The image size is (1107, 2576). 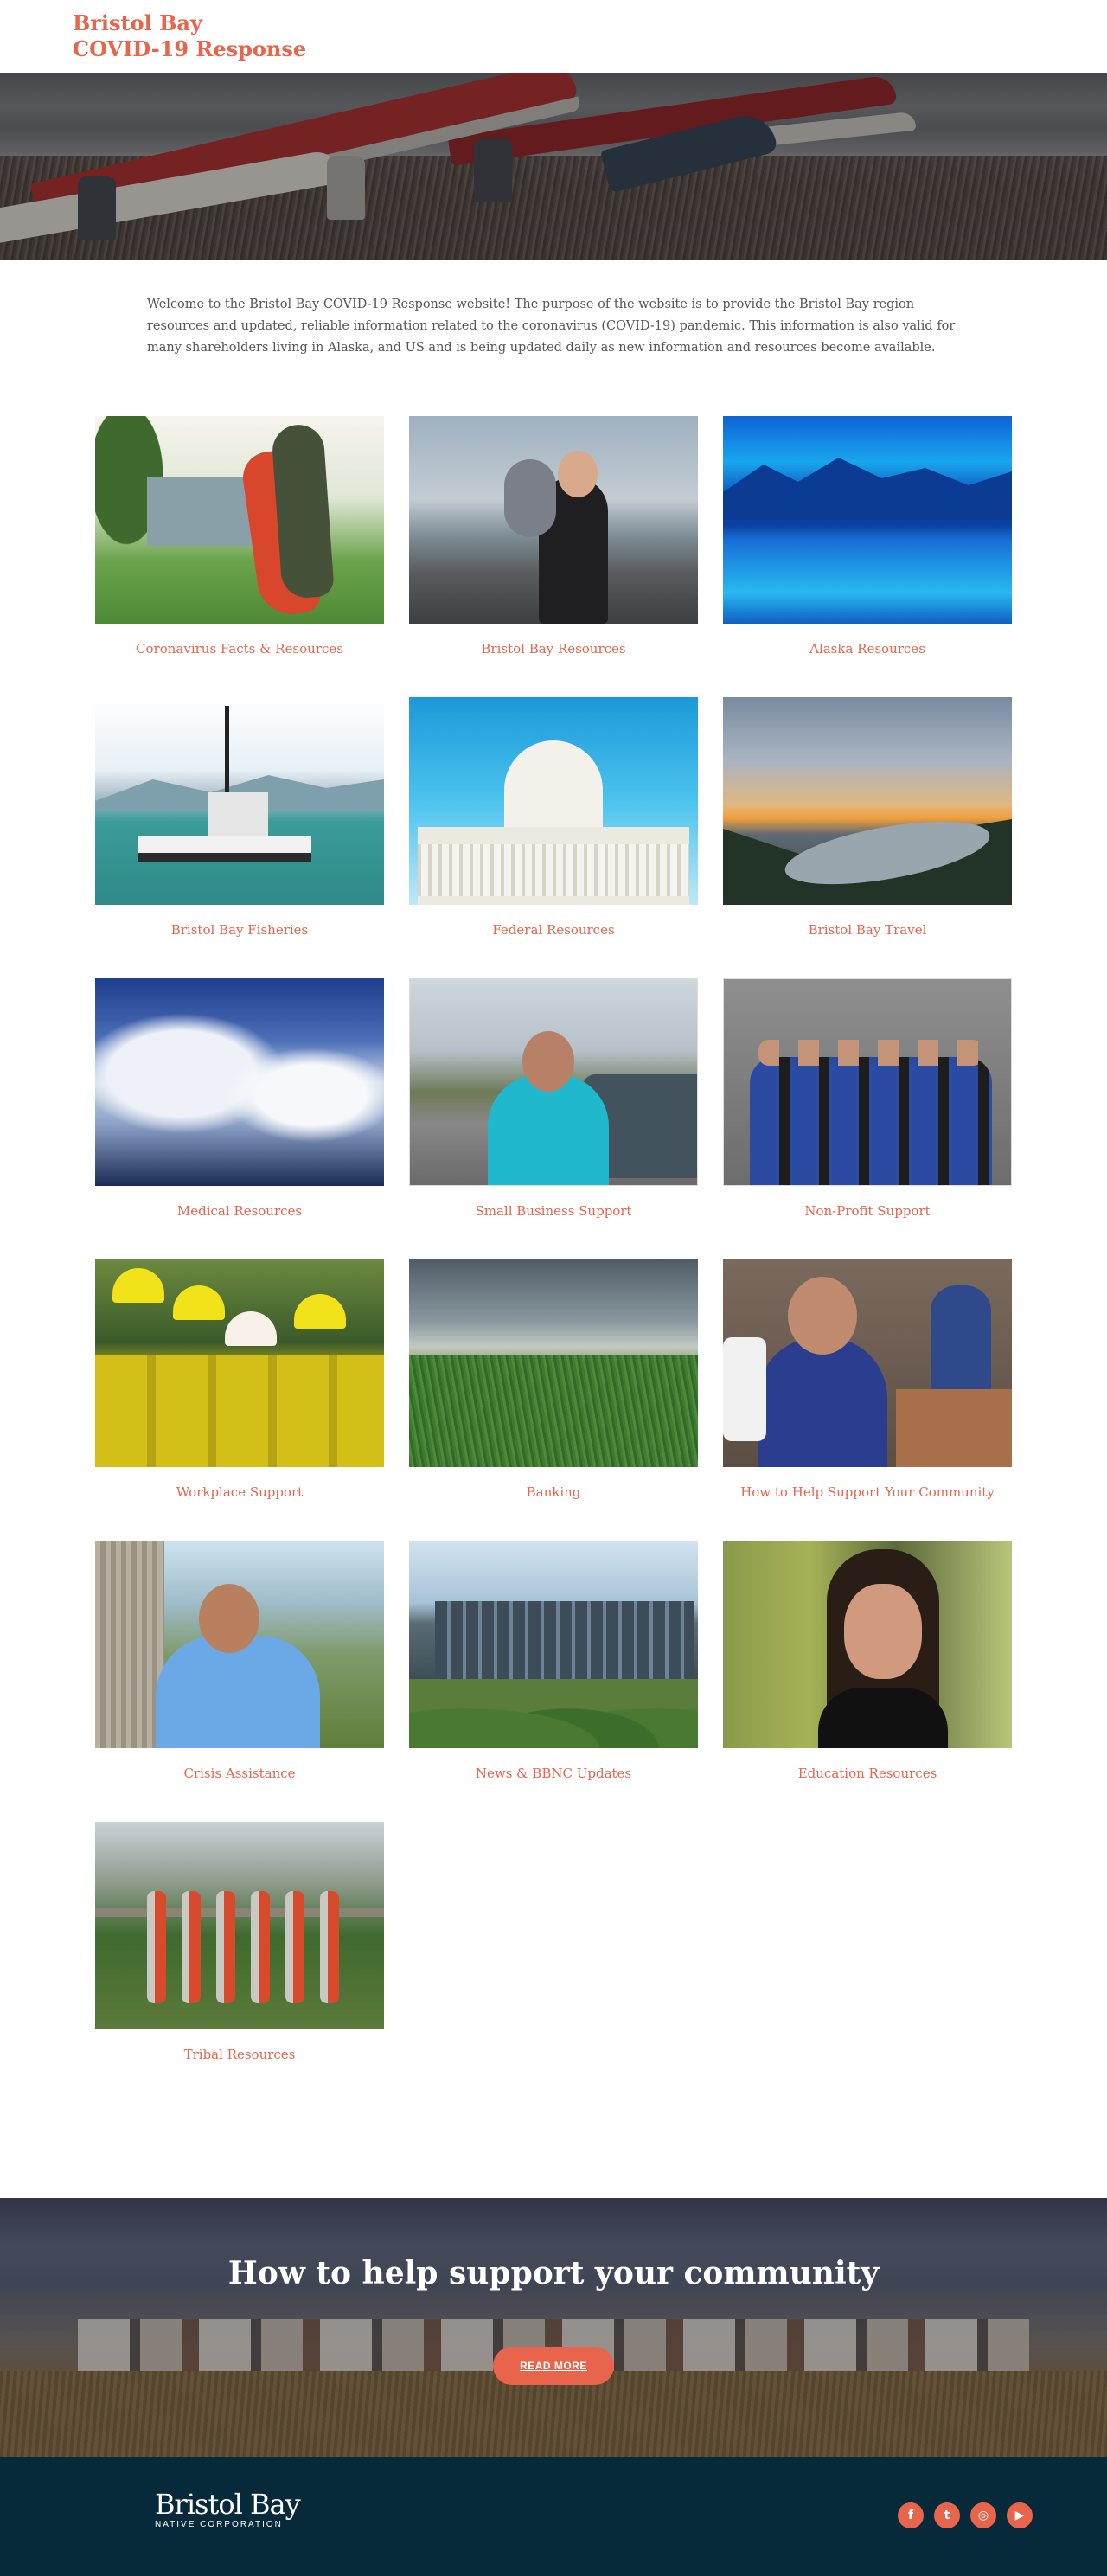 I want to click on youtube-icon: ▶, so click(x=1020, y=2515).